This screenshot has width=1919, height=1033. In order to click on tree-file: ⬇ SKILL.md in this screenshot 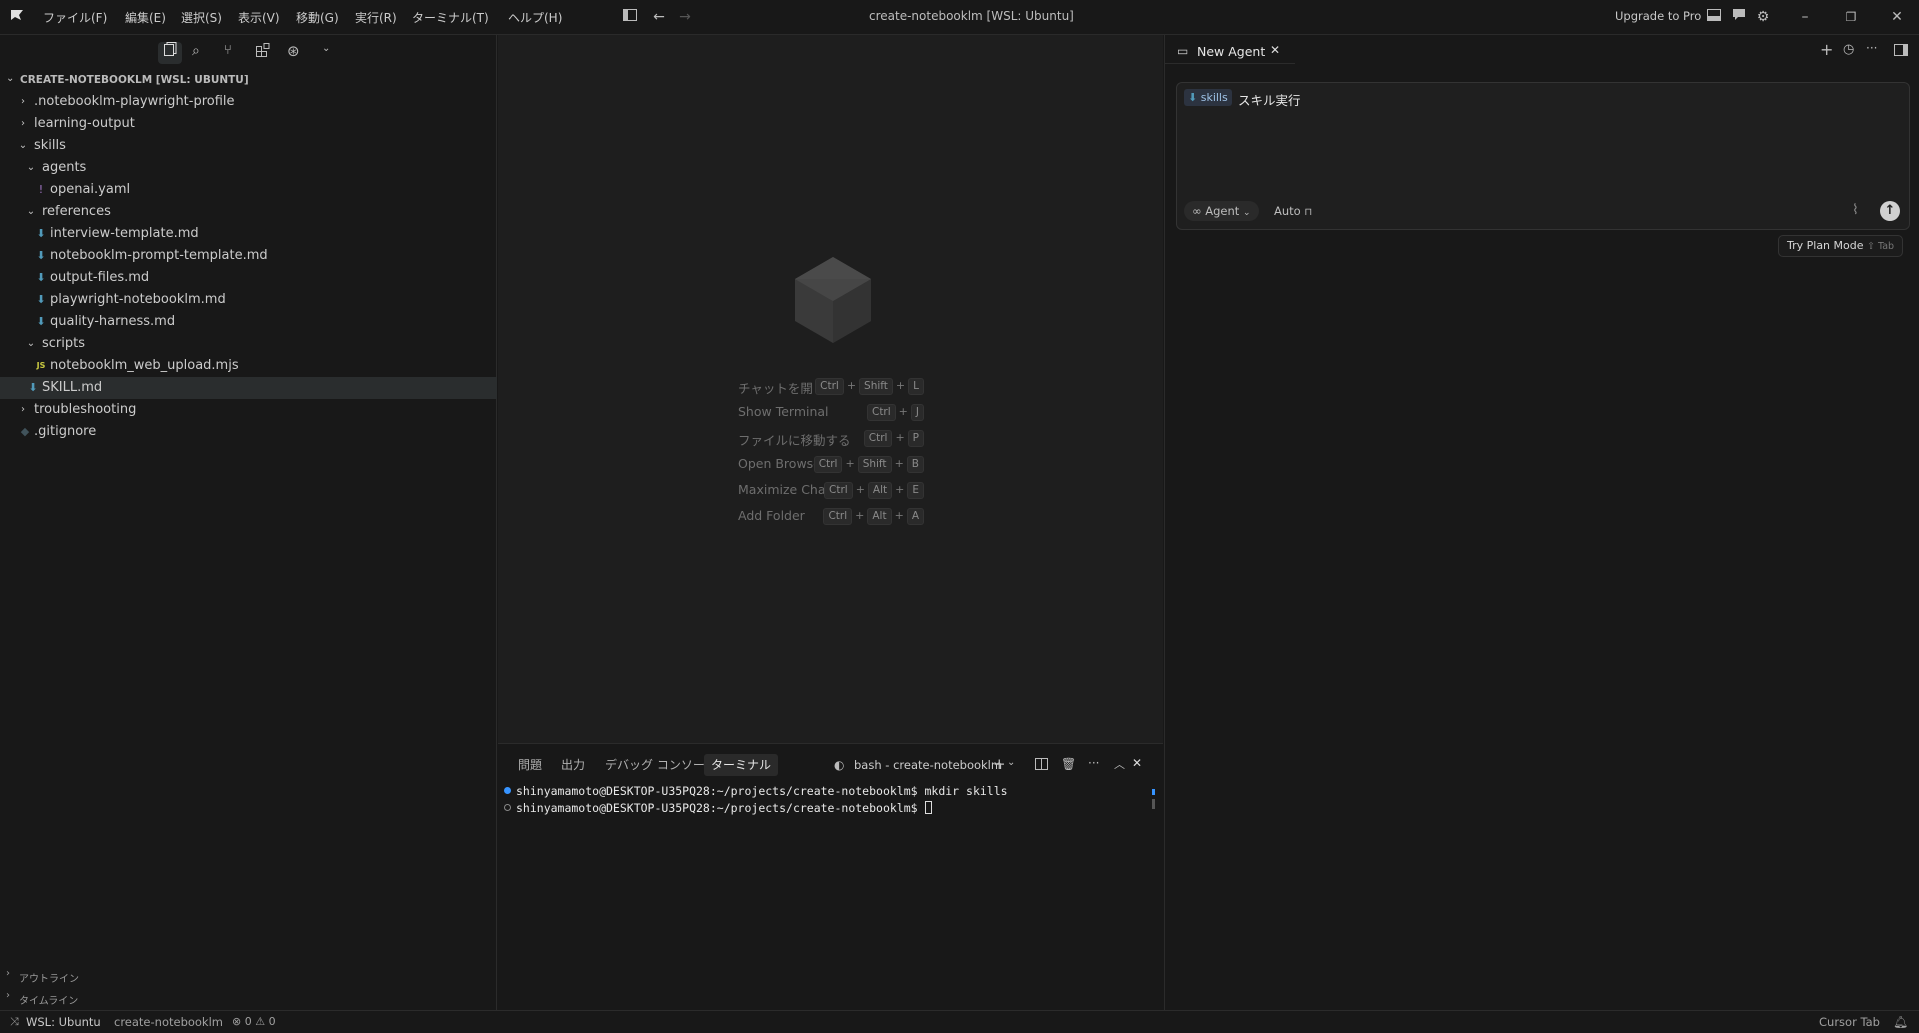, I will do `click(248, 388)`.